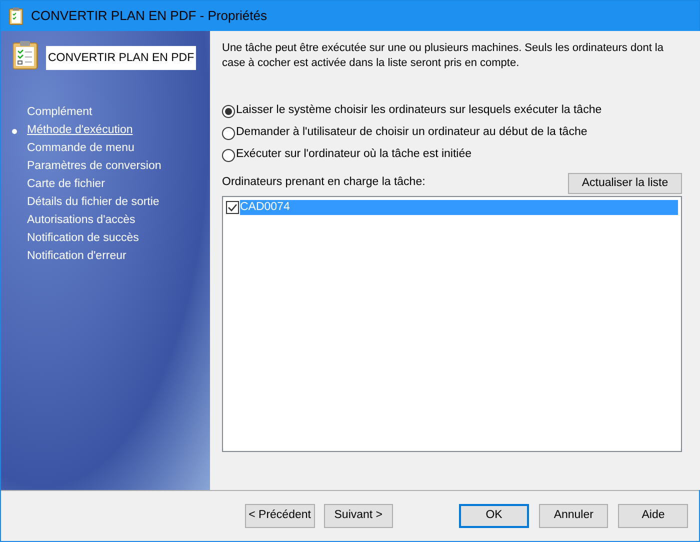  I want to click on nav-link: Complément, so click(59, 113).